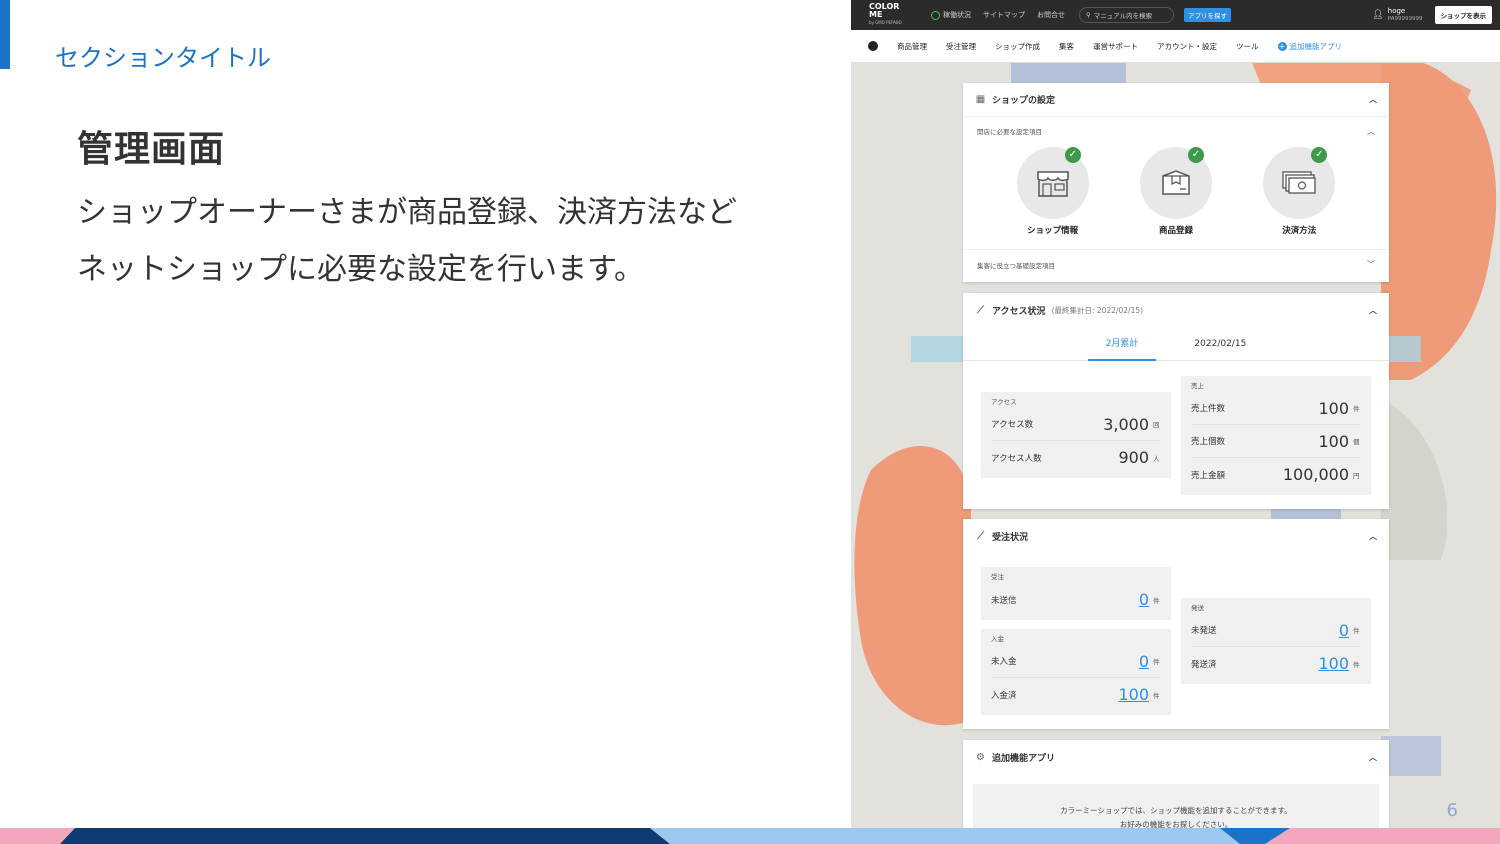 The width and height of the screenshot is (1500, 844). I want to click on stat-row: 売上金額 100,000 円, so click(1275, 474).